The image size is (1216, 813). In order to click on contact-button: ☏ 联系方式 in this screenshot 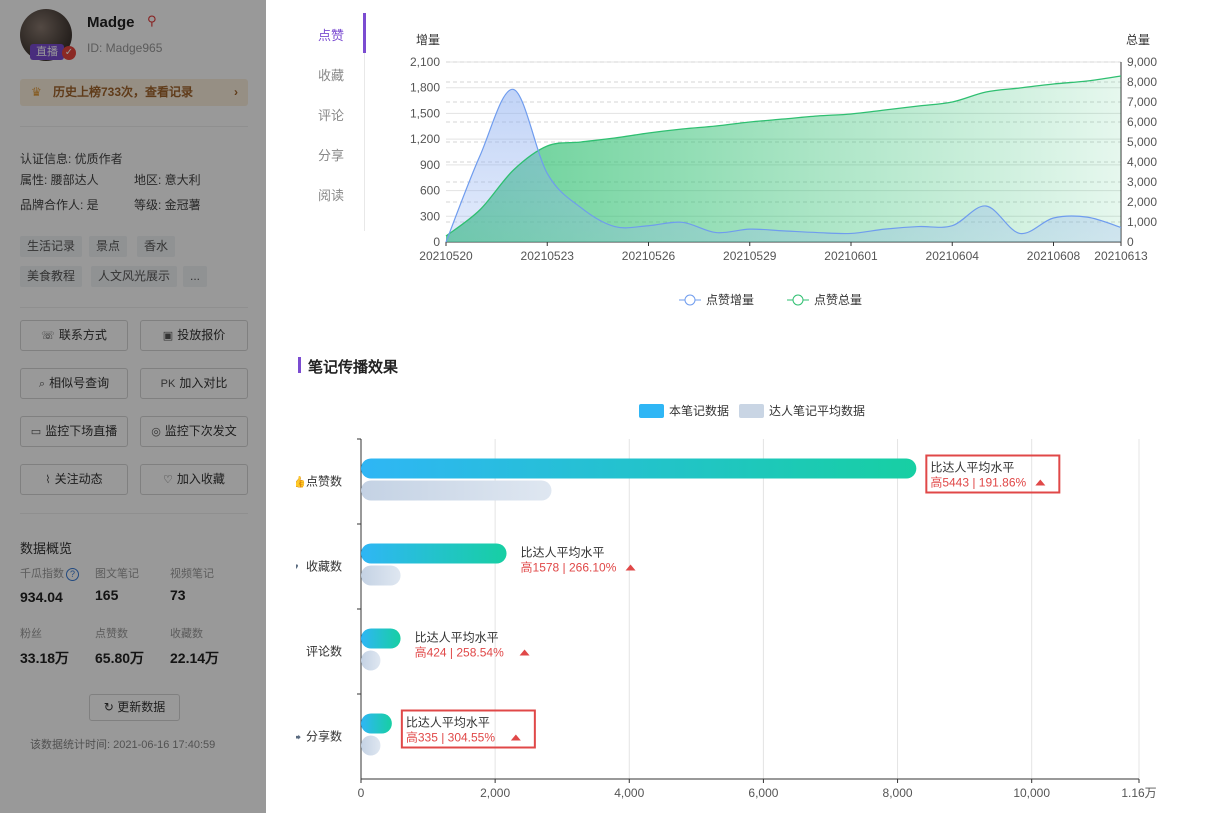, I will do `click(74, 335)`.